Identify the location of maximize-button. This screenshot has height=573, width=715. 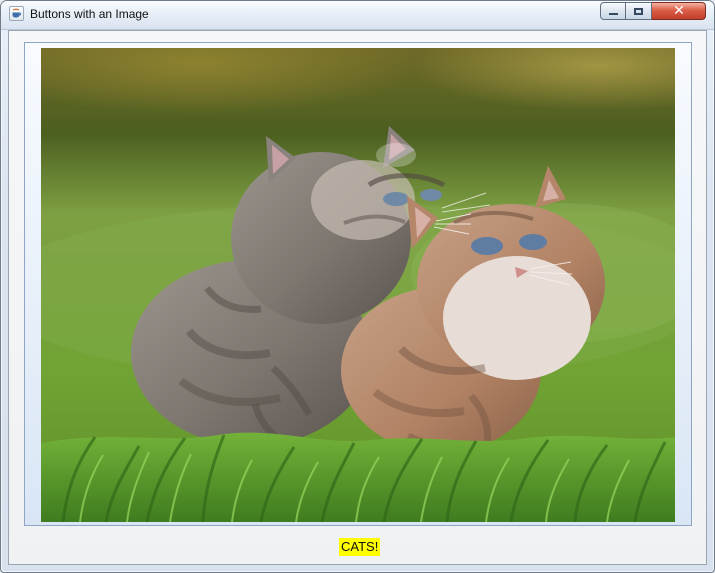
(639, 11).